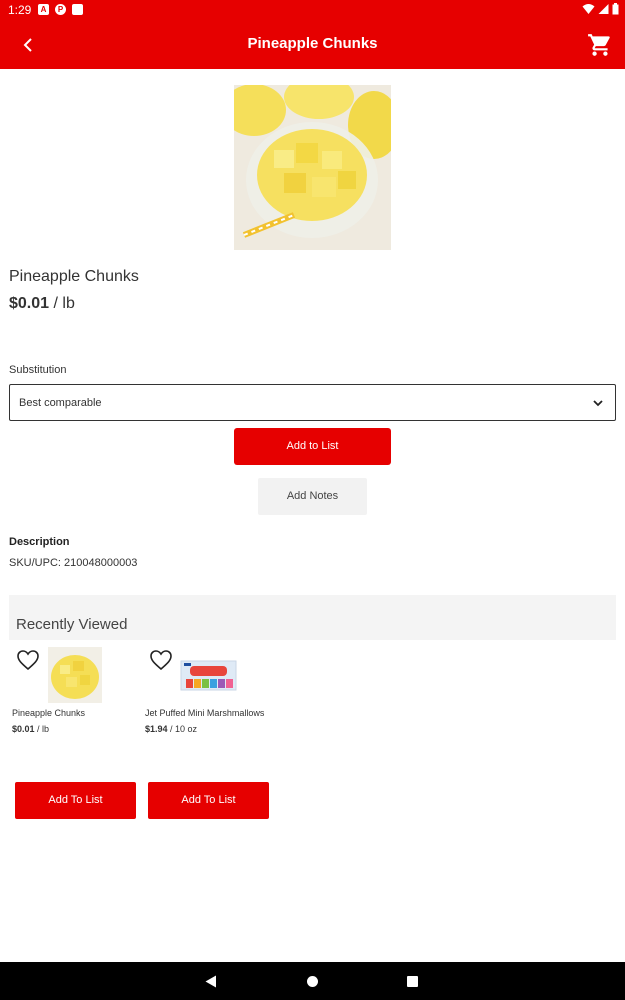  Describe the element at coordinates (62, 303) in the screenshot. I see `price-unit: / lb` at that location.